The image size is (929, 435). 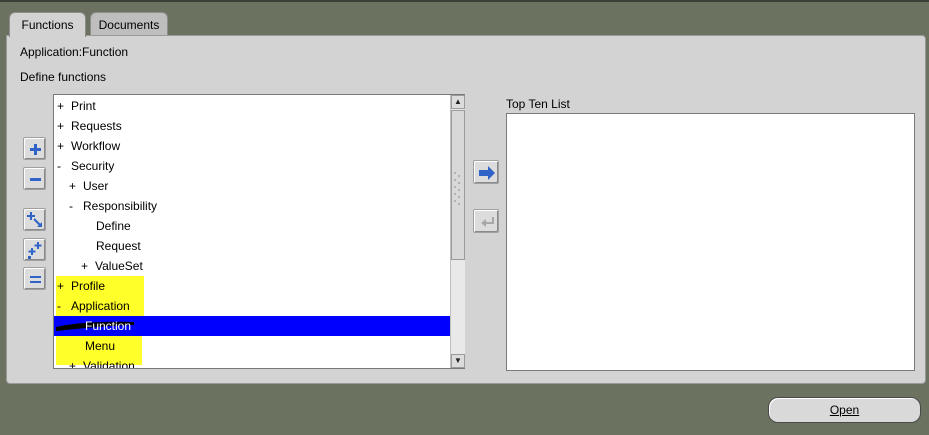 I want to click on scroll-up-button: ▲, so click(x=458, y=102).